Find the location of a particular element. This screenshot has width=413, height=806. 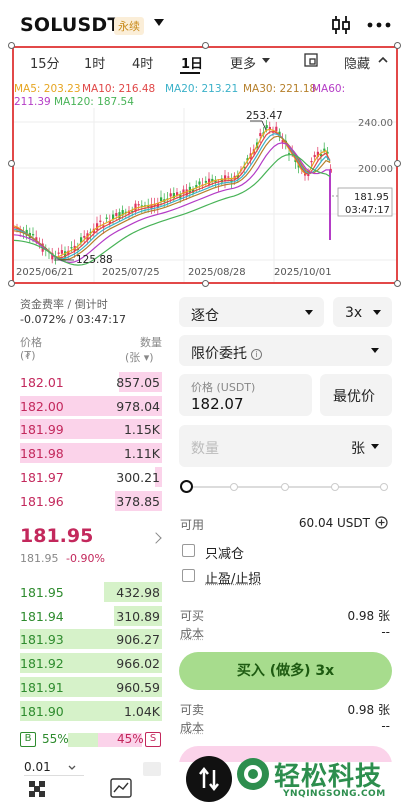

reduce-only-label: 只减仓 is located at coordinates (224, 552).